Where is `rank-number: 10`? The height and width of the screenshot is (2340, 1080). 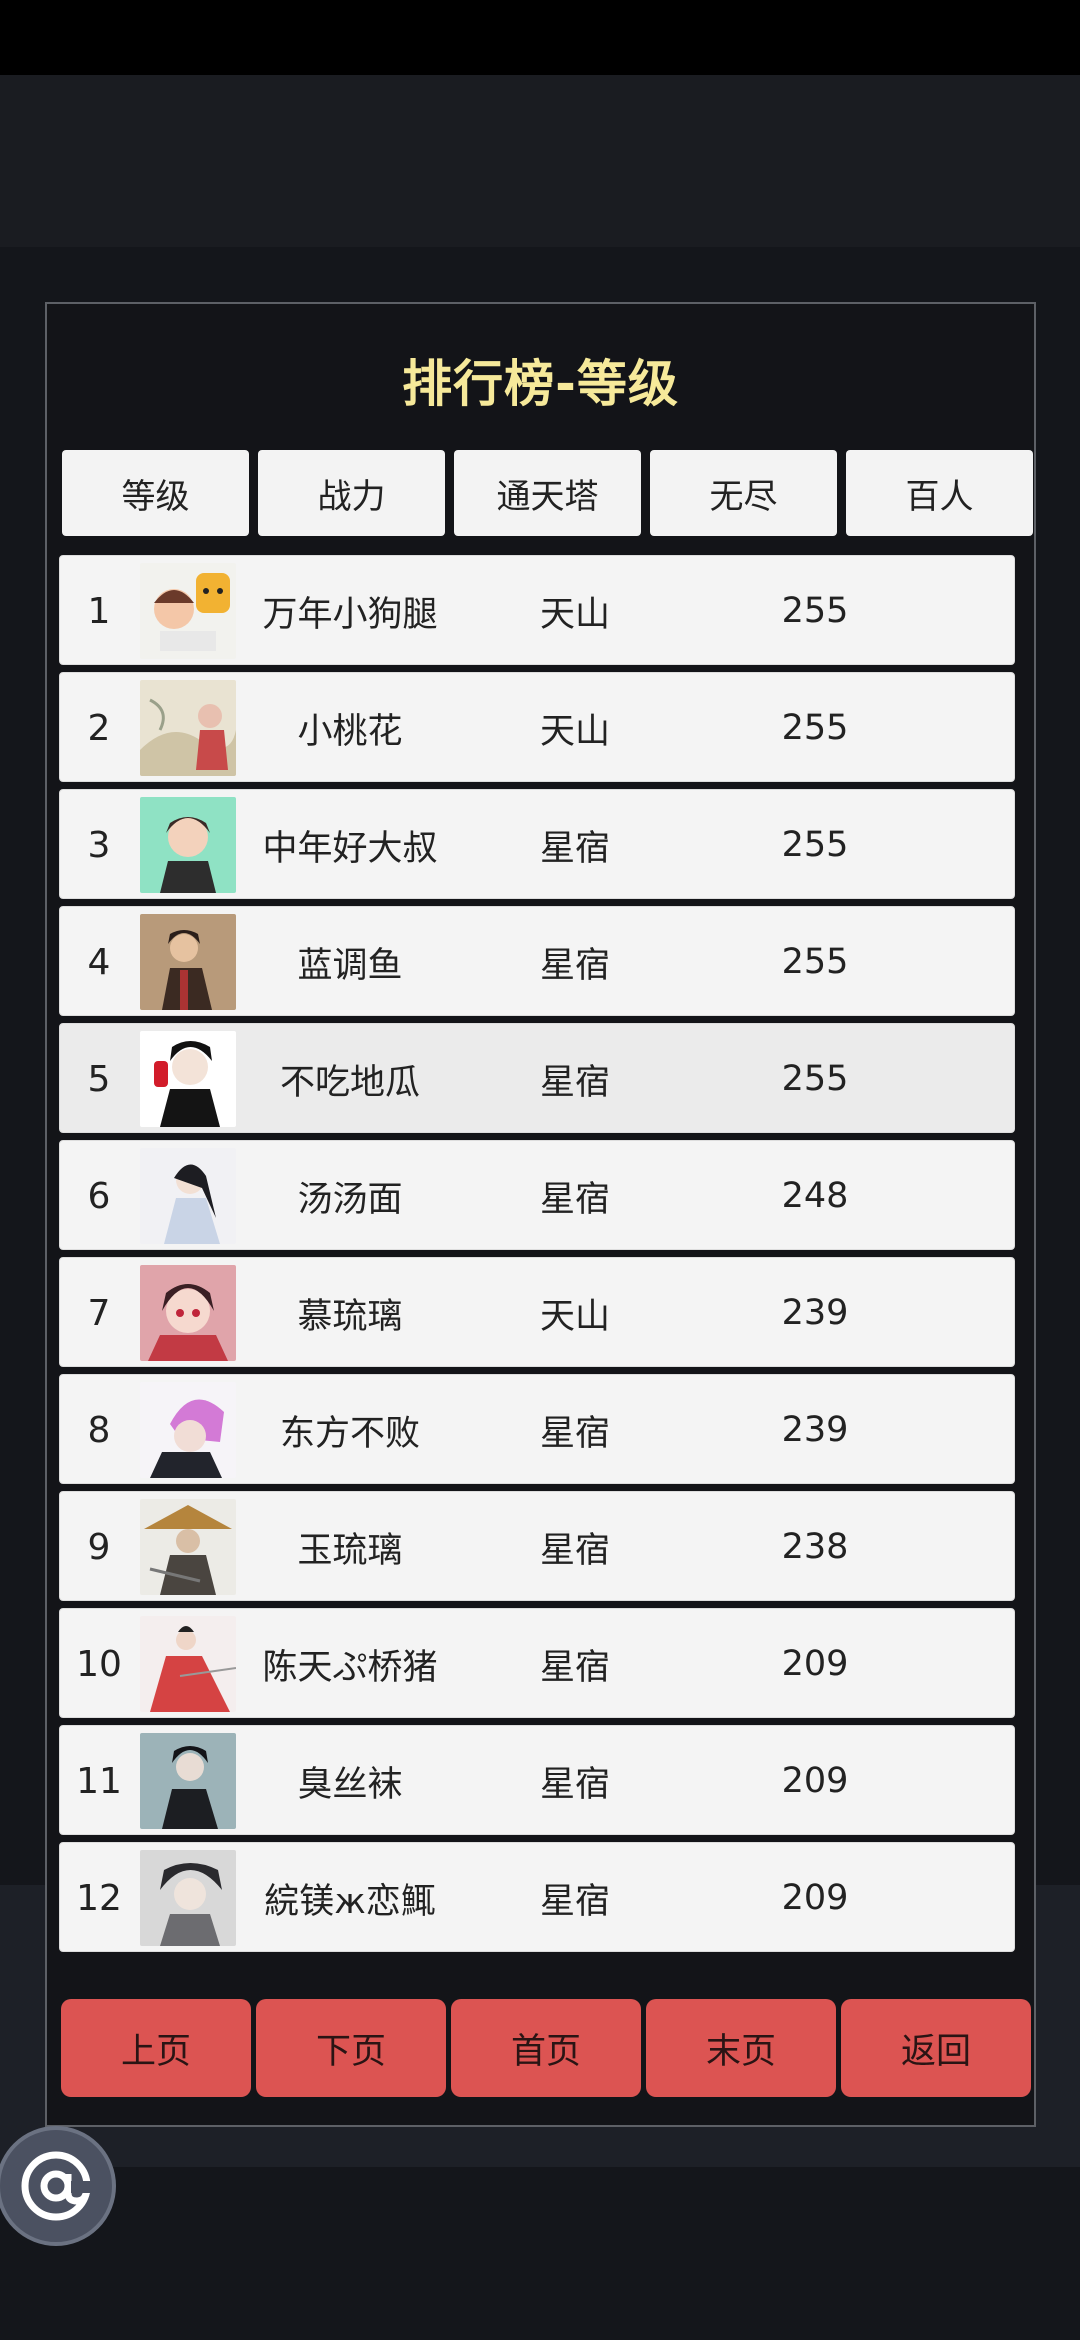 rank-number: 10 is located at coordinates (99, 1664).